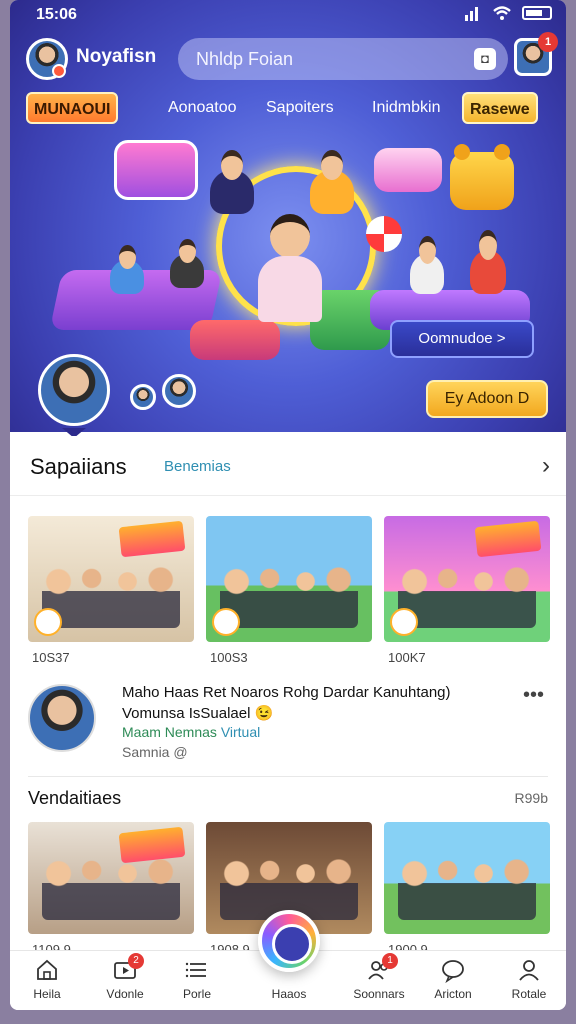 The width and height of the screenshot is (576, 1024). Describe the element at coordinates (229, 657) in the screenshot. I see `video-caption: 100S3` at that location.